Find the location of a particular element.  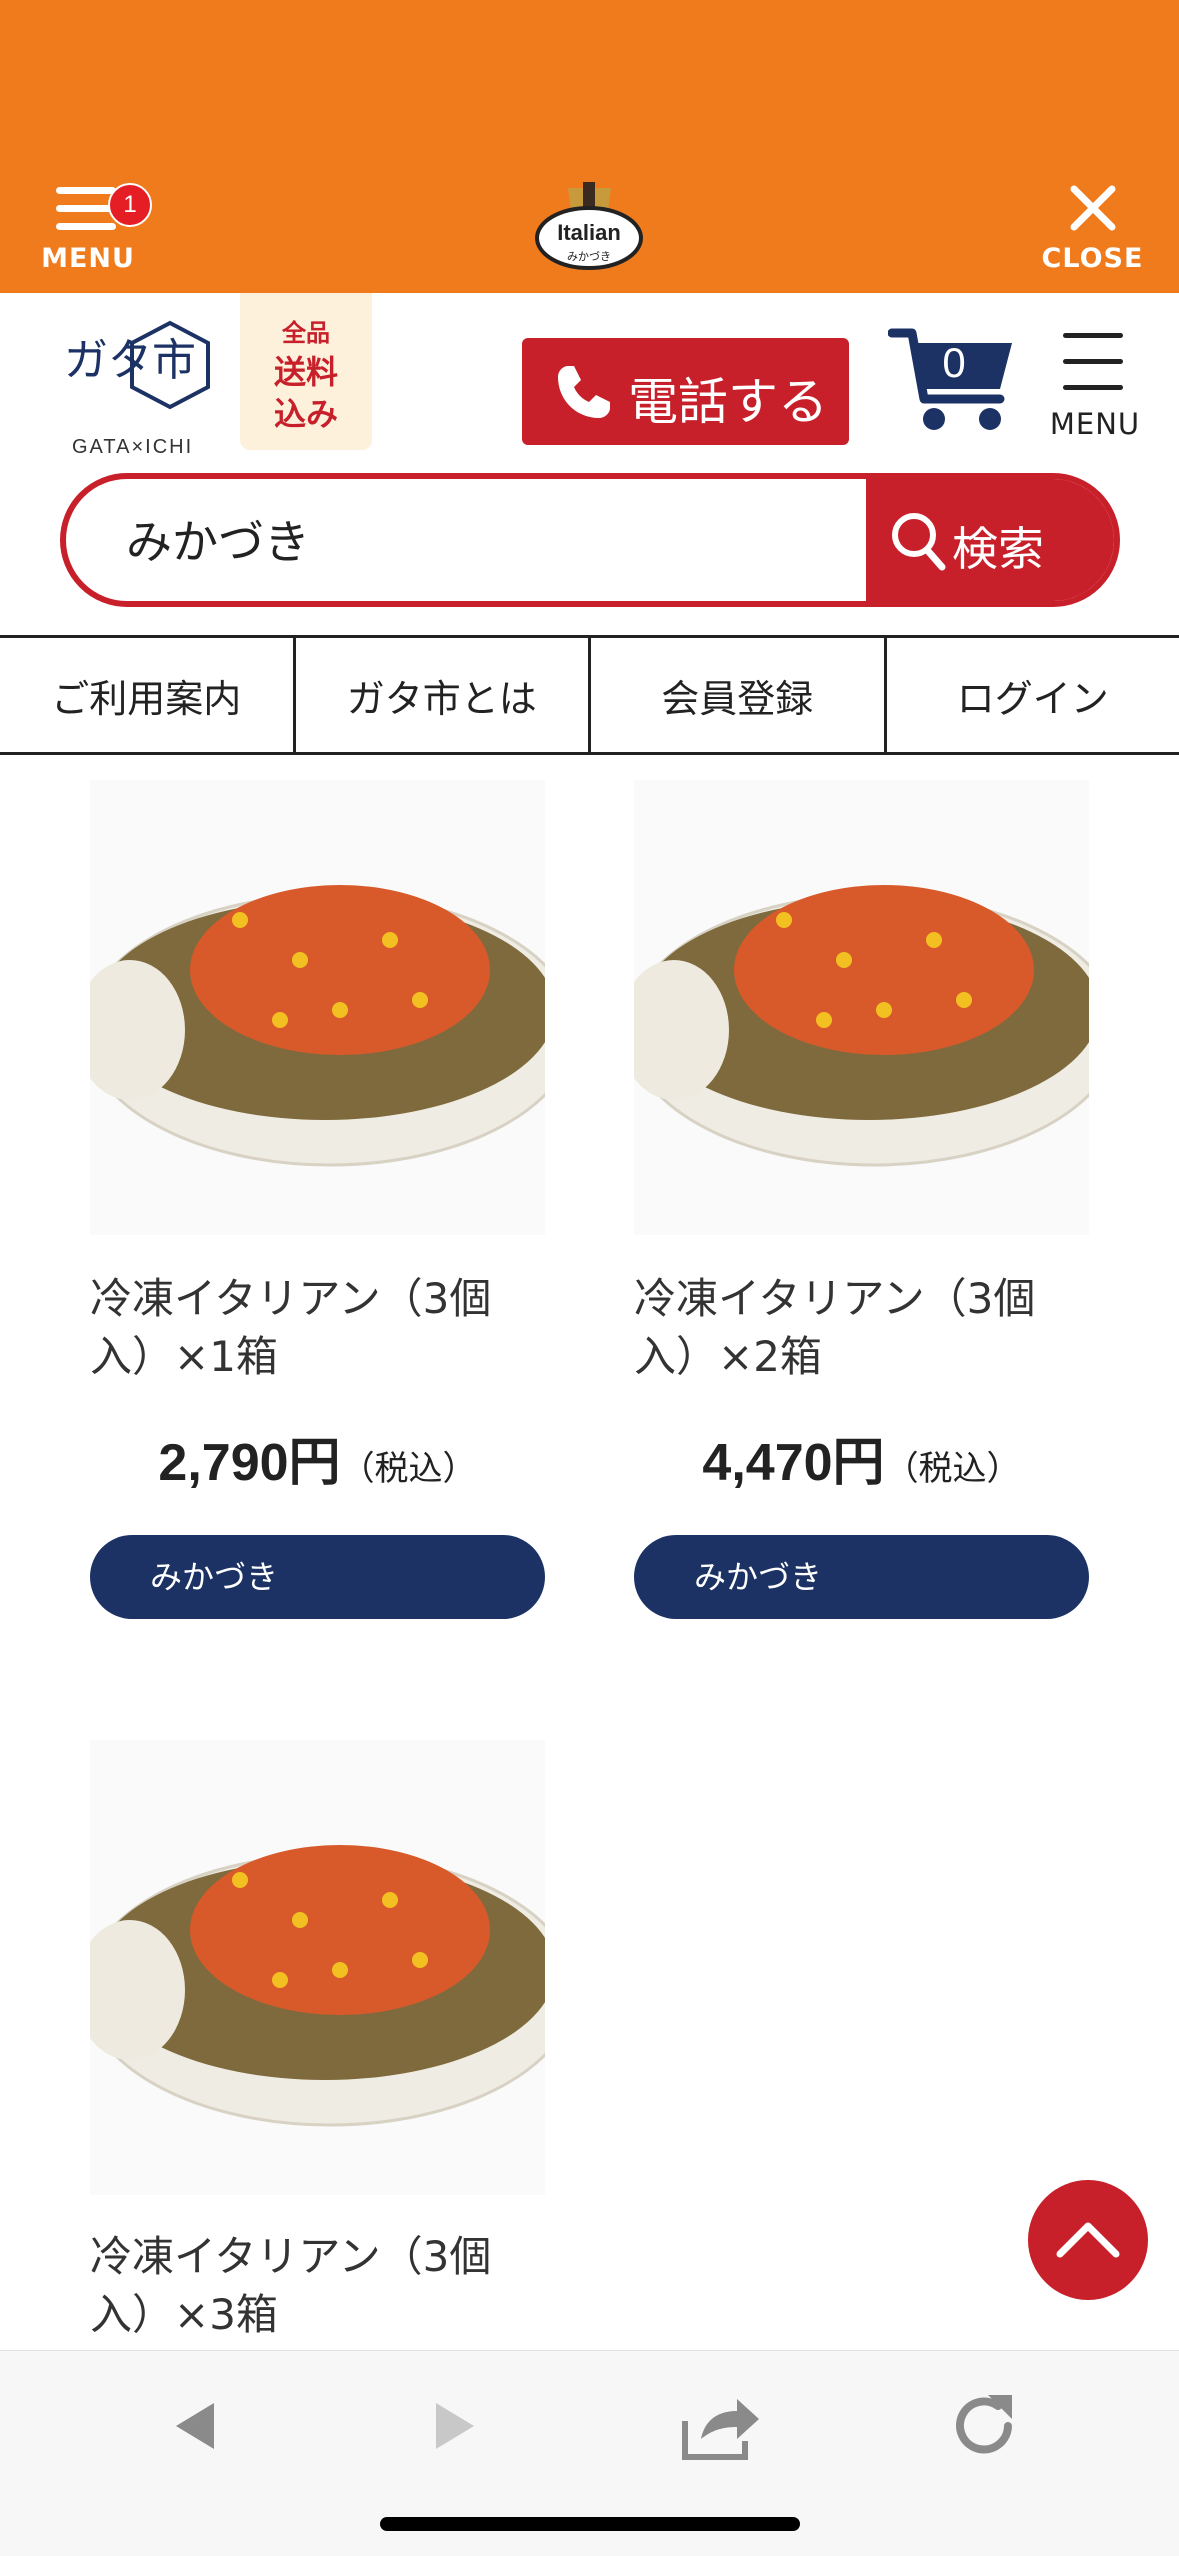

notification-badge: 1 is located at coordinates (130, 205).